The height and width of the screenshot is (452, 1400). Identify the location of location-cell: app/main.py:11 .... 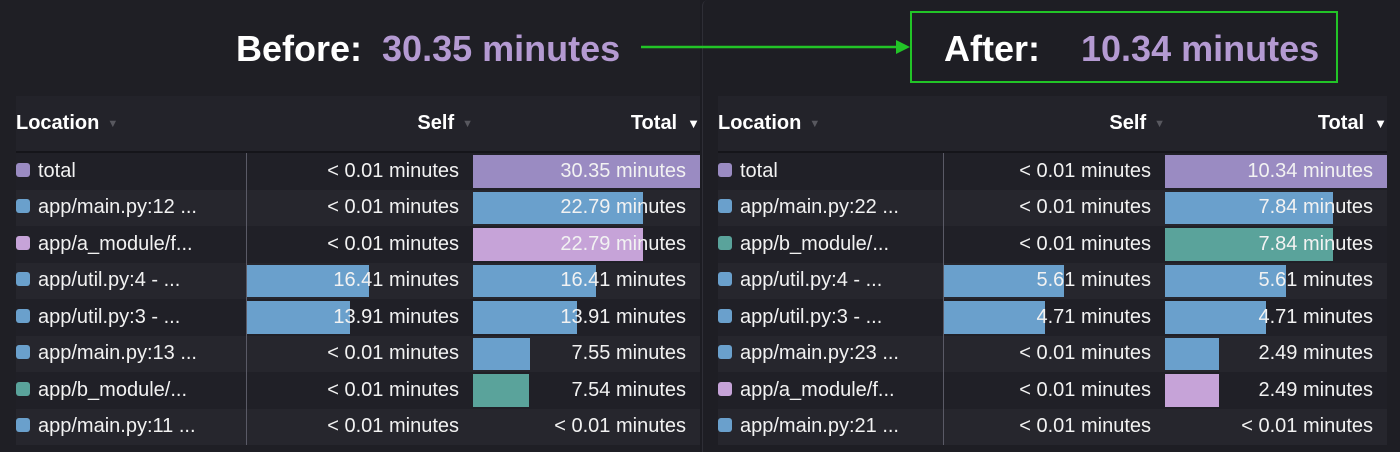
(131, 426).